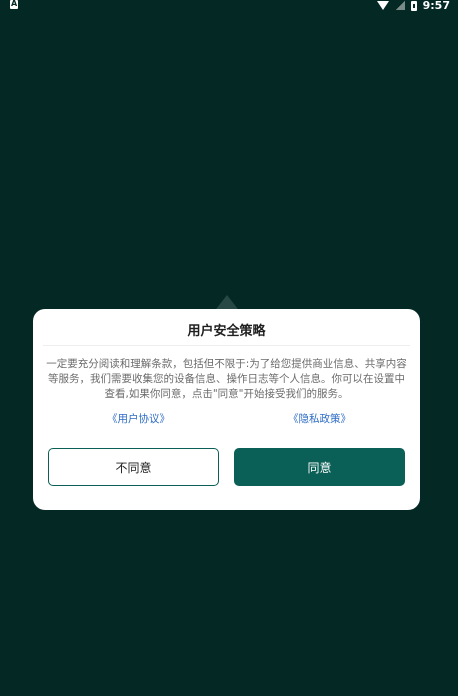  What do you see at coordinates (399, 5) in the screenshot?
I see `signal-icon` at bounding box center [399, 5].